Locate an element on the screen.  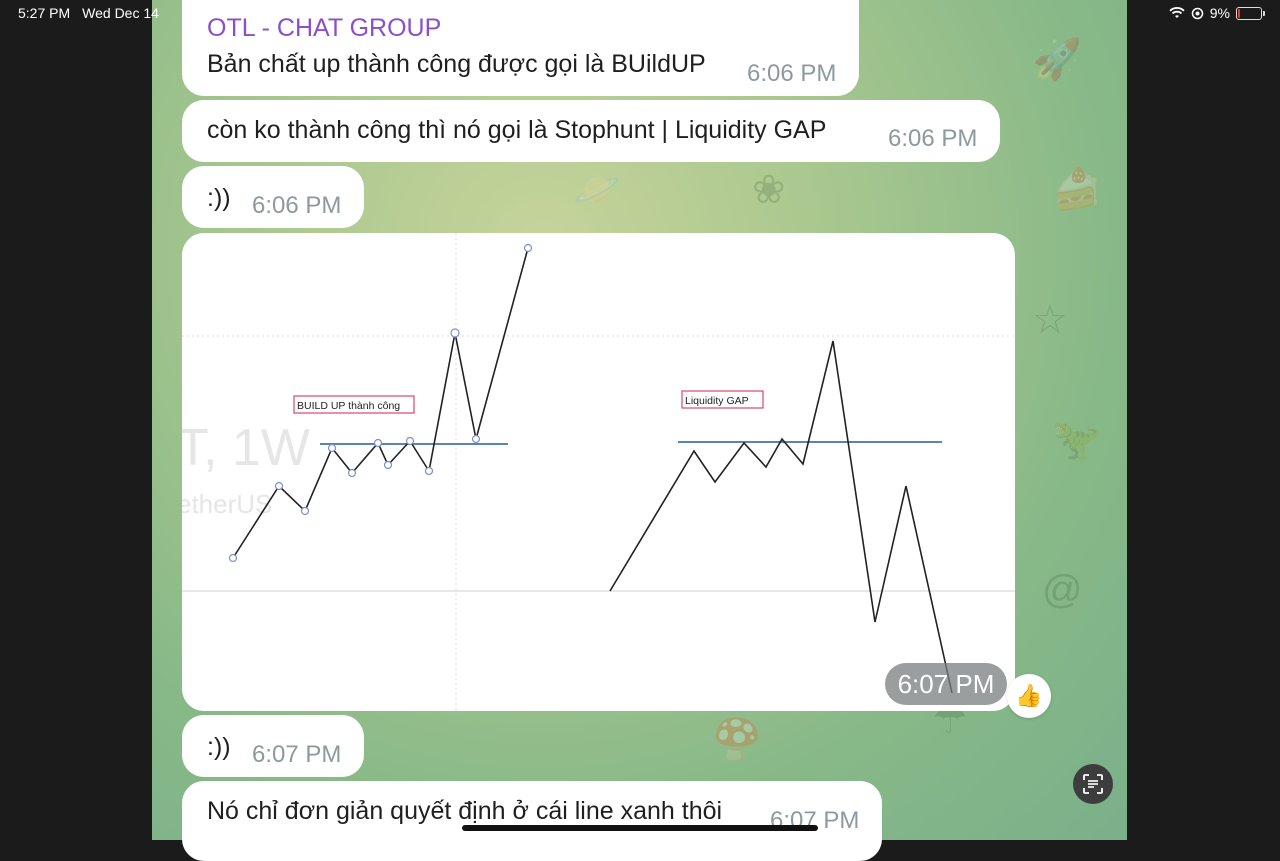
message-bubble-4: :)) 6:07 PM is located at coordinates (273, 746).